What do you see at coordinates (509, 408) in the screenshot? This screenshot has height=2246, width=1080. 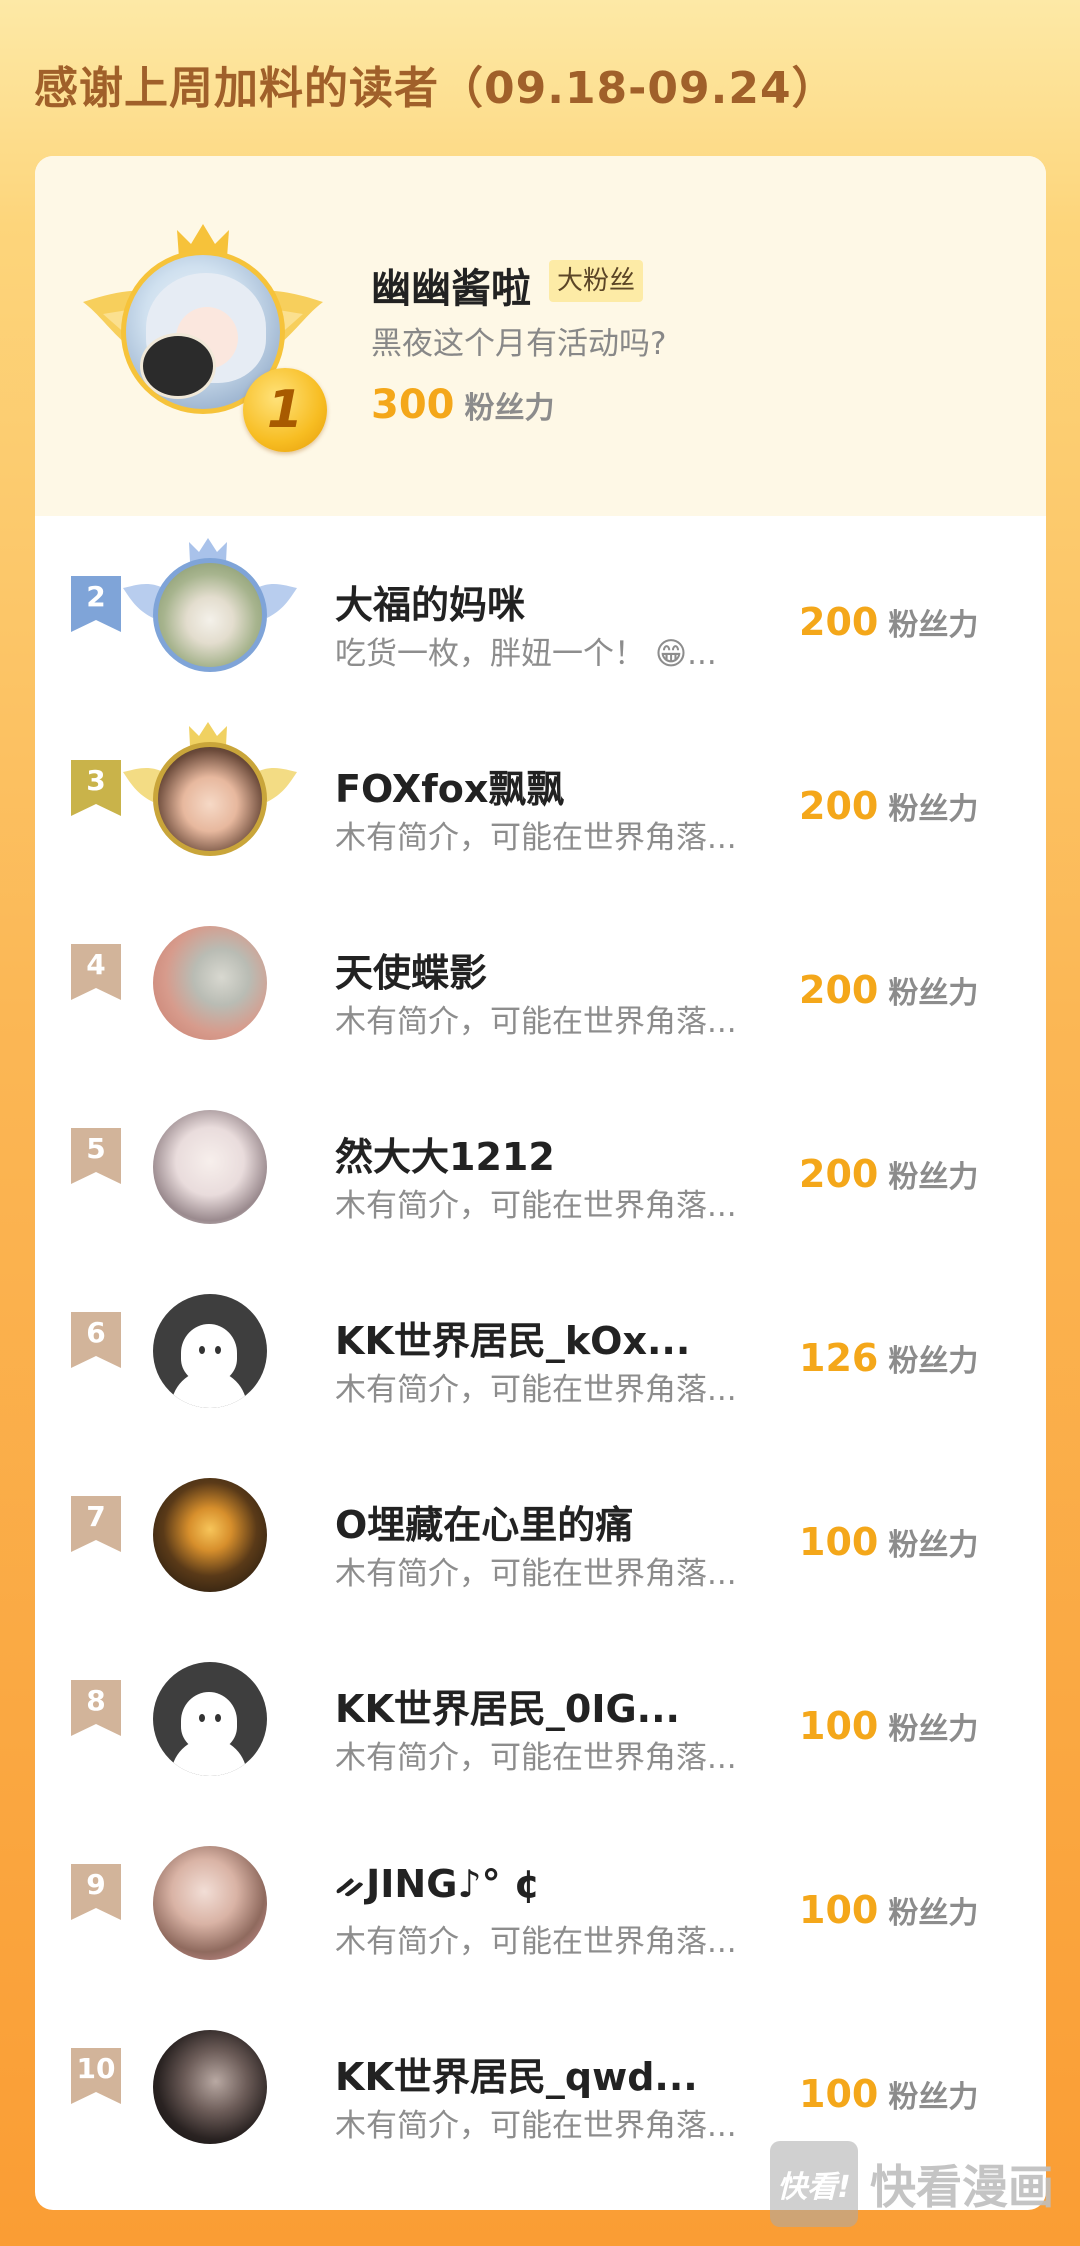 I see `score-unit: 粉丝力` at bounding box center [509, 408].